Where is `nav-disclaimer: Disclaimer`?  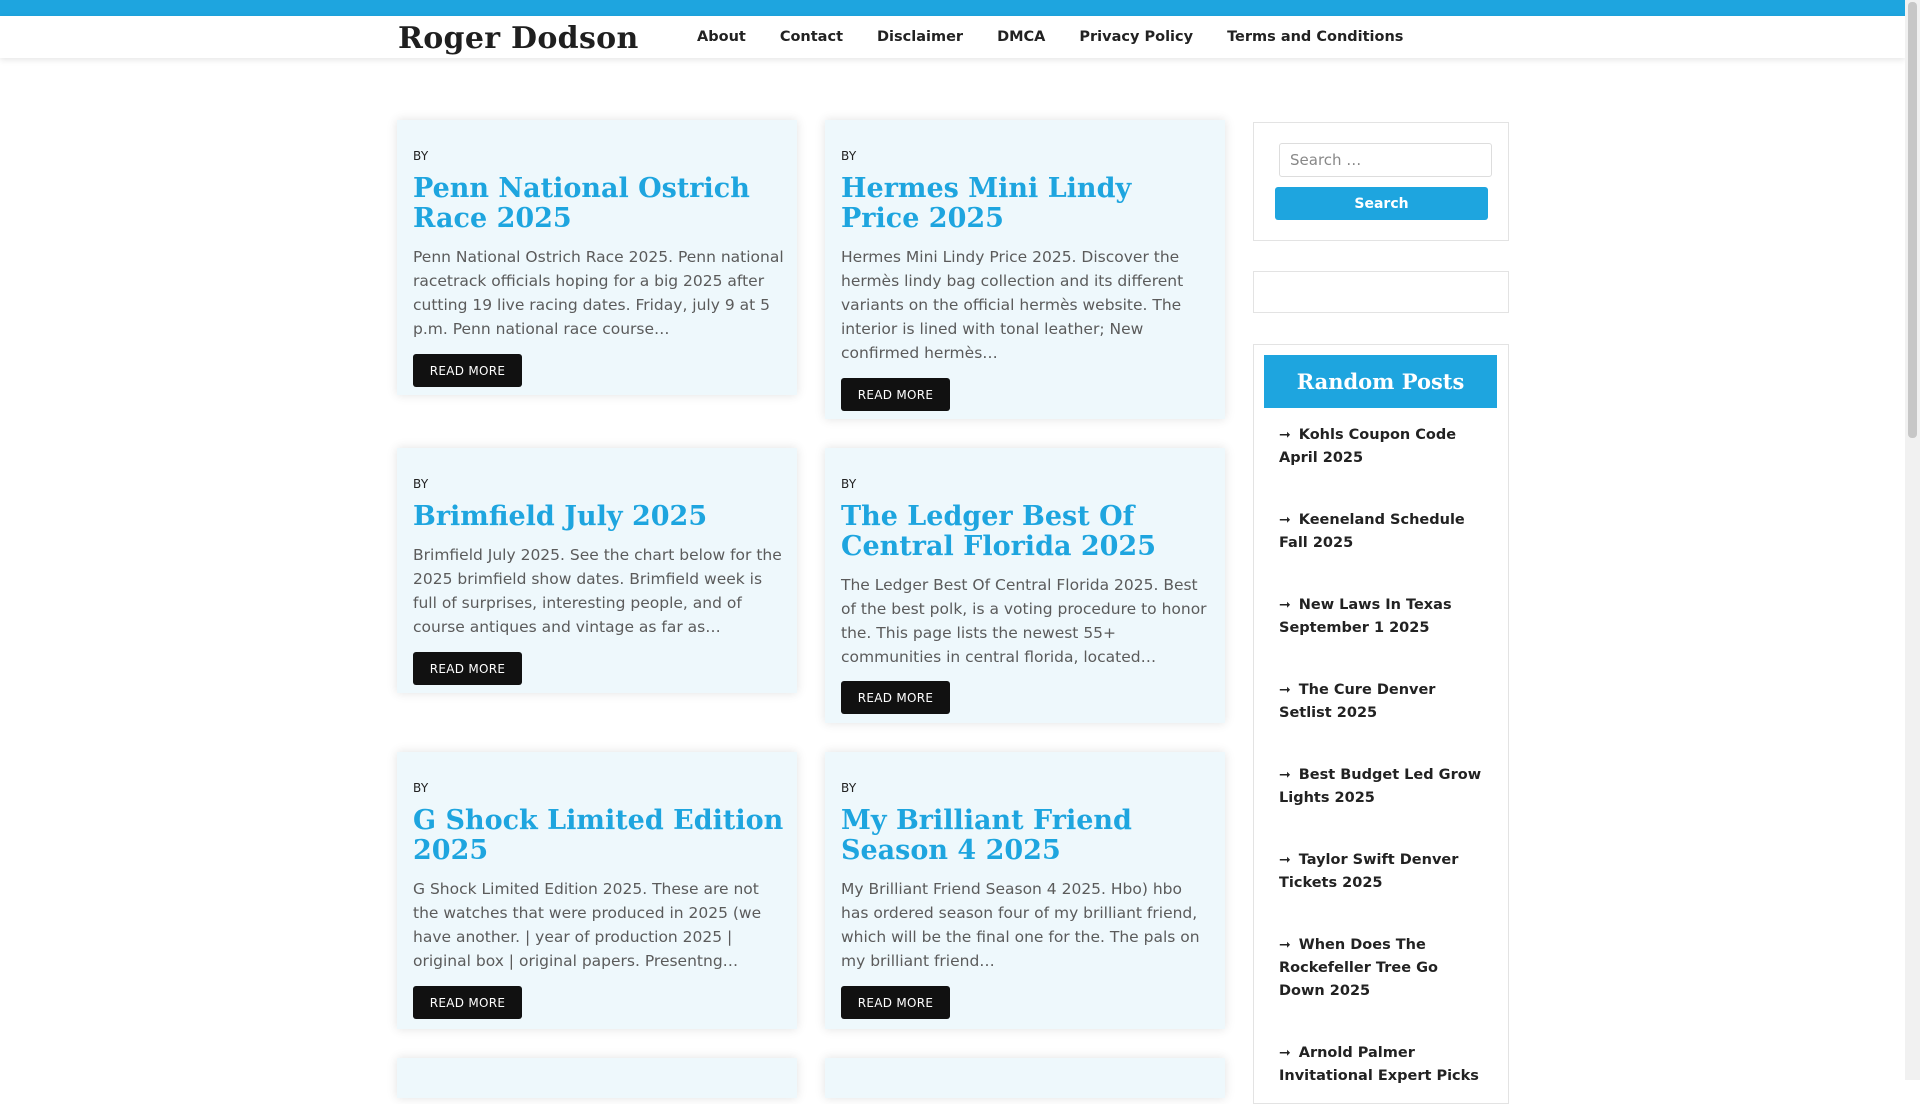 nav-disclaimer: Disclaimer is located at coordinates (920, 37).